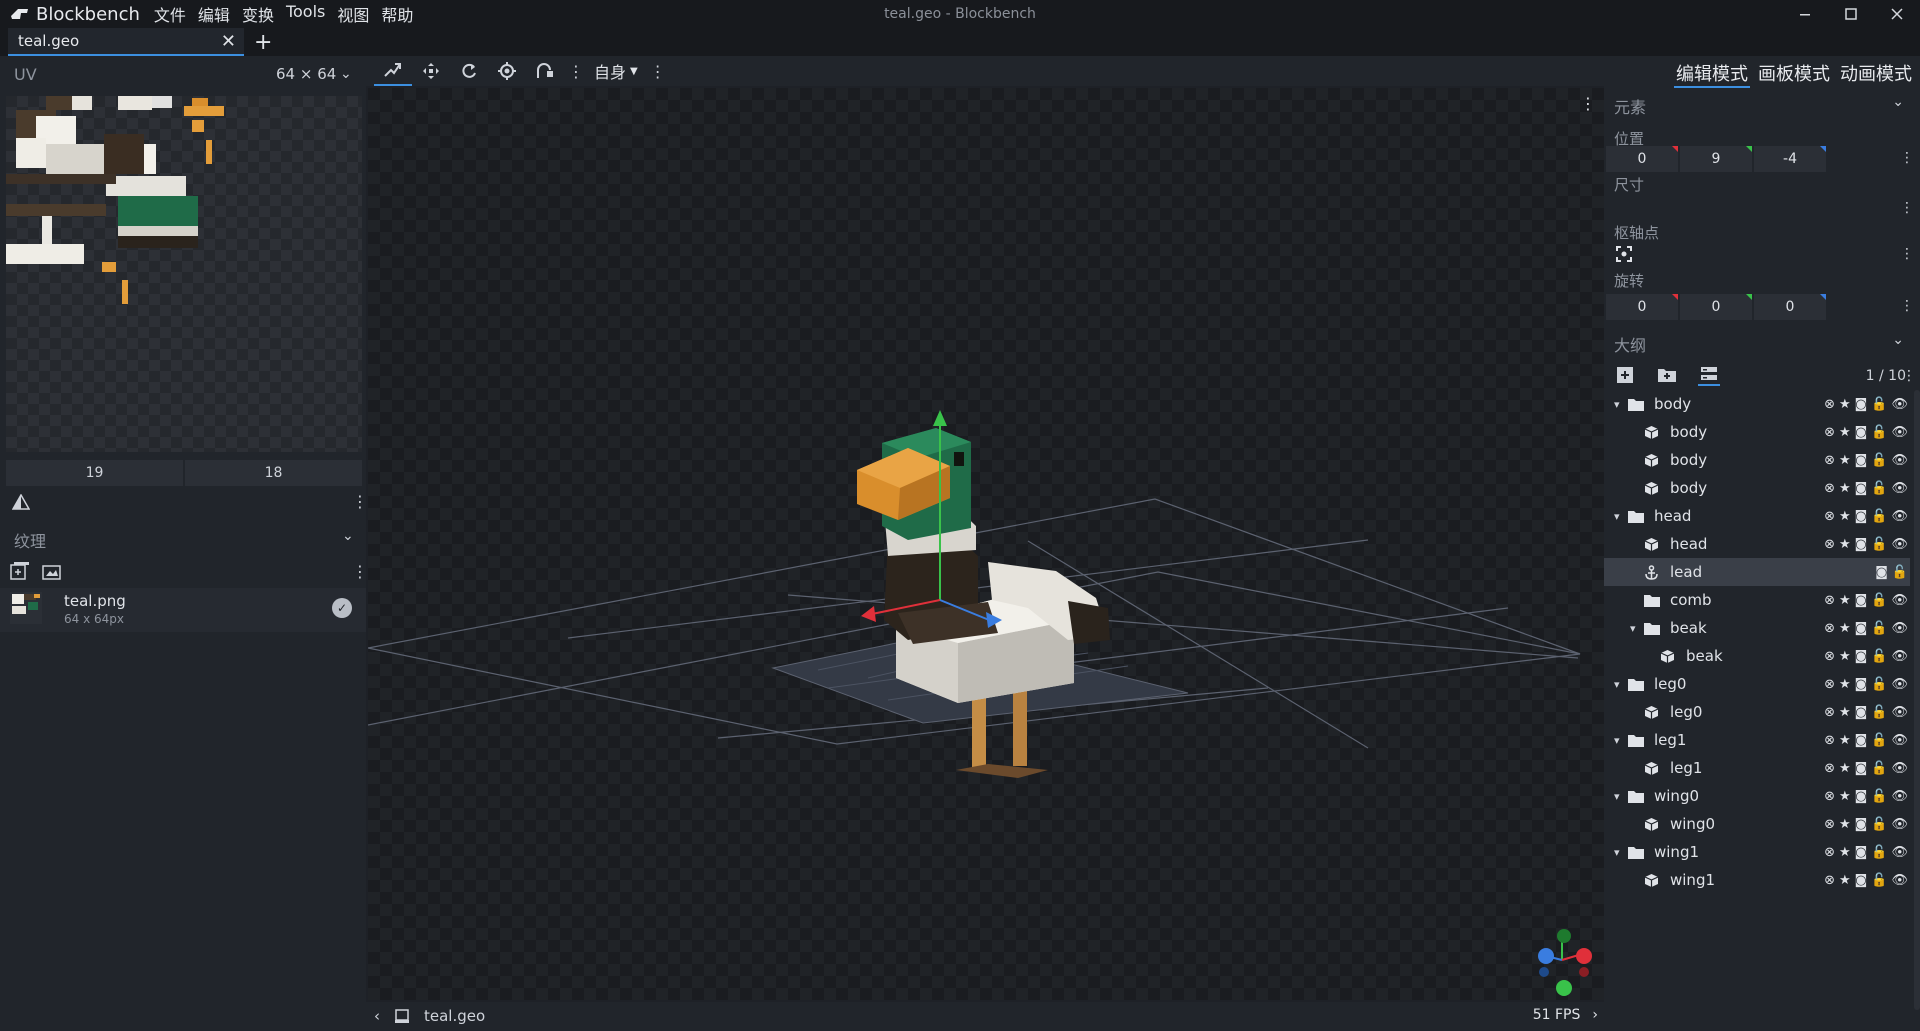 Image resolution: width=1920 pixels, height=1031 pixels. What do you see at coordinates (377, 1016) in the screenshot?
I see `chevron-left-icon: ‹` at bounding box center [377, 1016].